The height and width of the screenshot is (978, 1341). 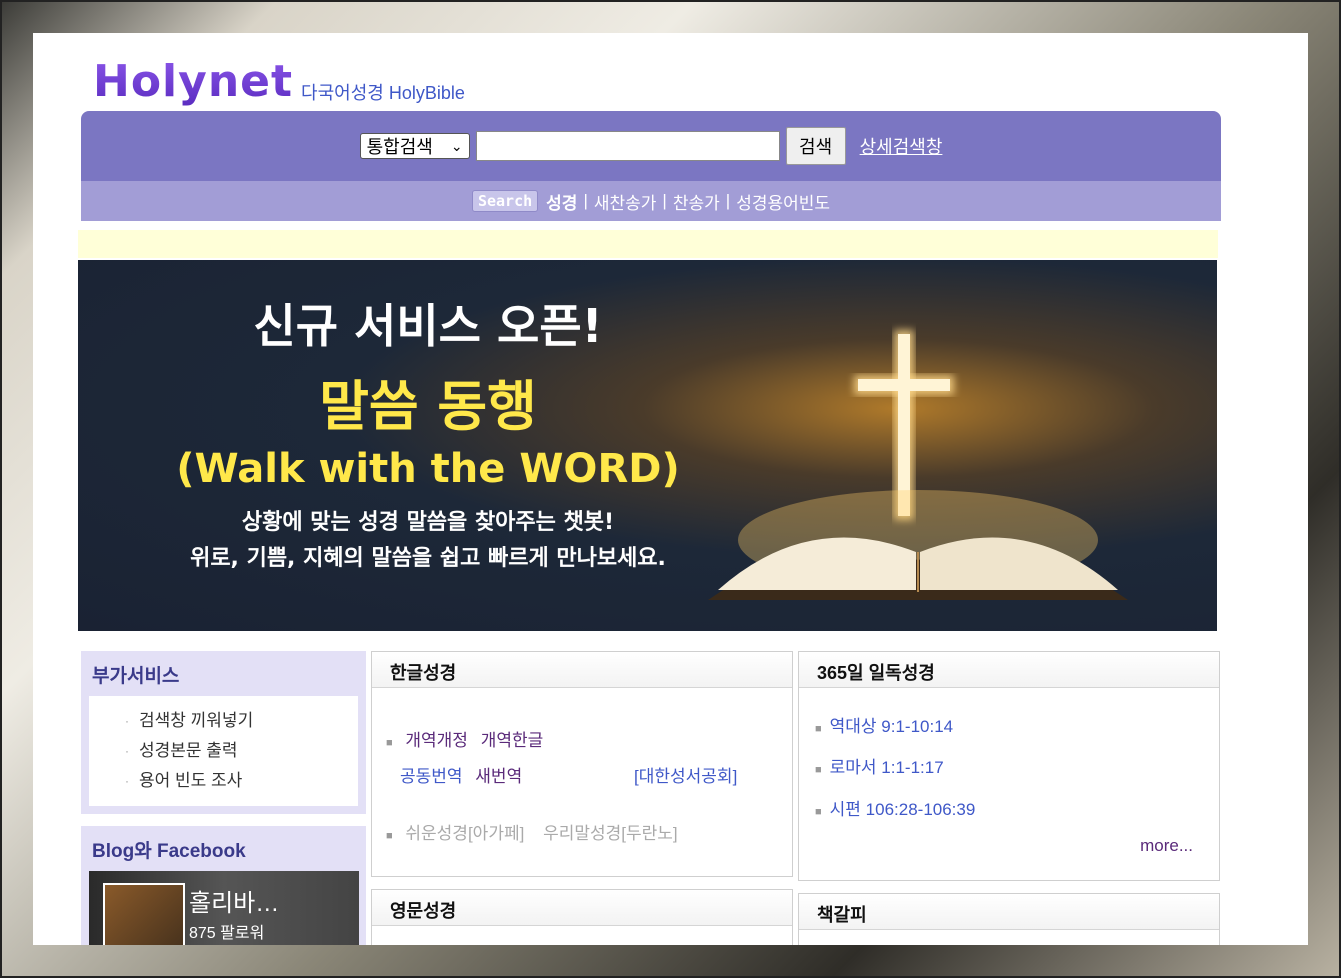 I want to click on banner-line-5: 위로, 기쁨, 지혜의 말씀을 쉽고 빠르게 만나보세요., so click(x=428, y=558).